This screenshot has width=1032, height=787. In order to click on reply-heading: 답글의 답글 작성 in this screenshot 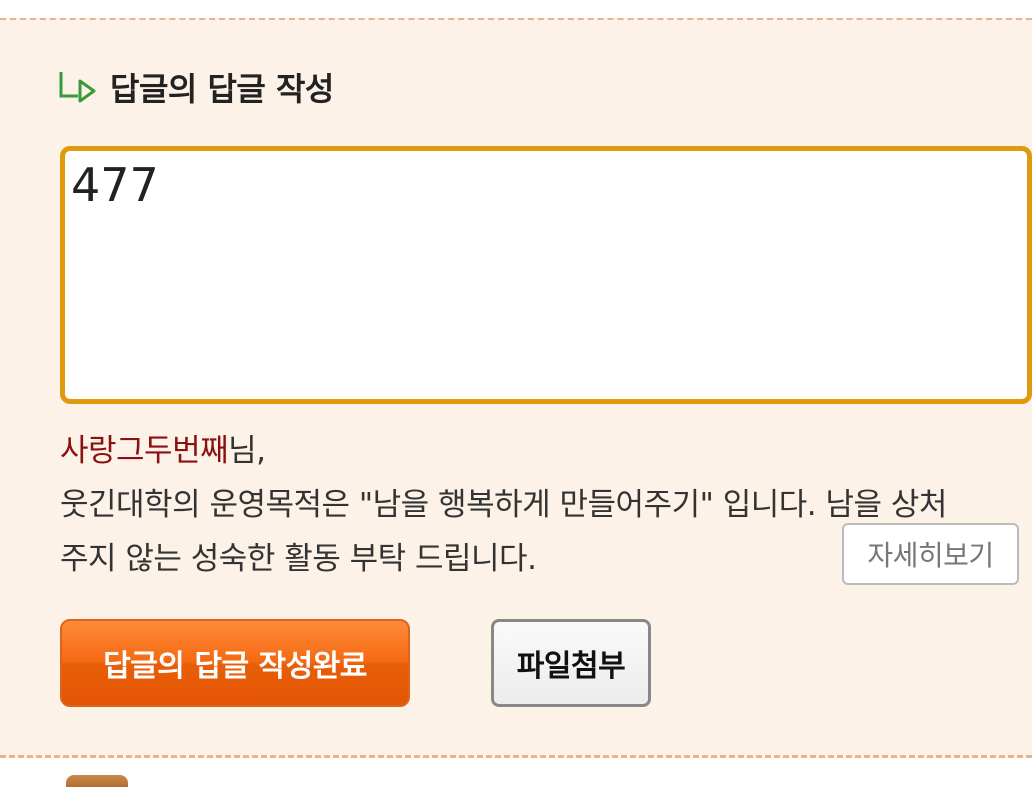, I will do `click(196, 87)`.